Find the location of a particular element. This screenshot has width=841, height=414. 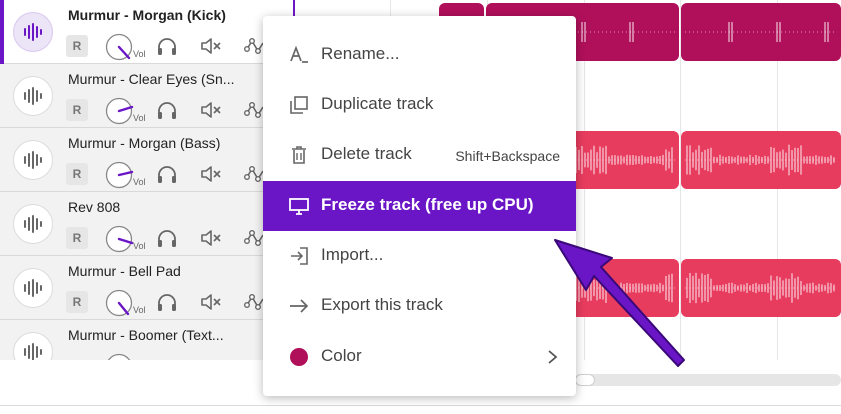

menu-item-delete-track: Delete track Shift+Backspace is located at coordinates (419, 155).